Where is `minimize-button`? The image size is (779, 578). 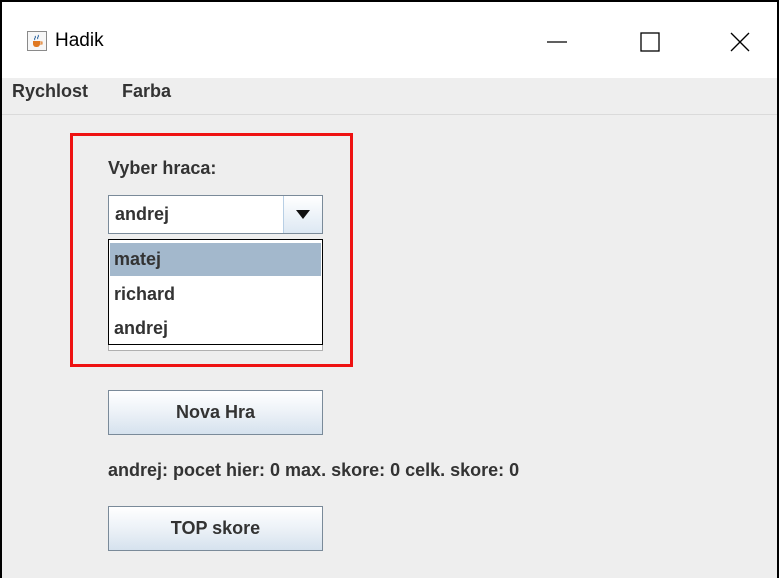 minimize-button is located at coordinates (557, 42).